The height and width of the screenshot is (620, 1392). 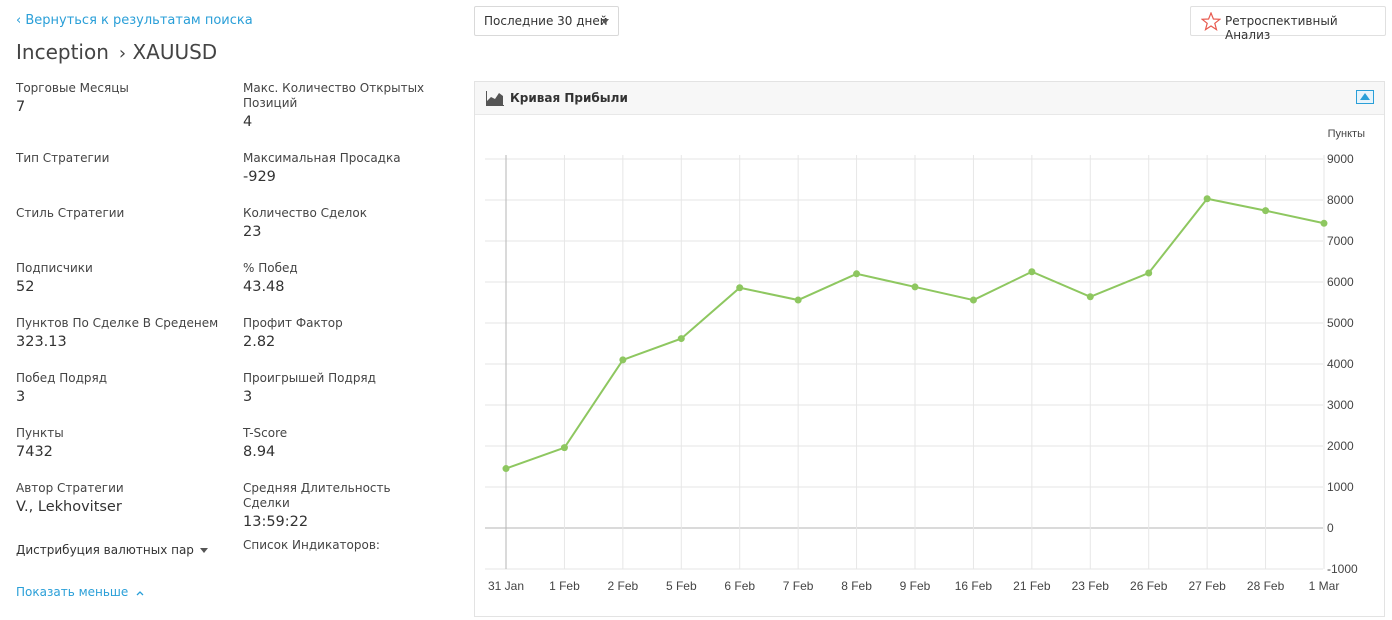 I want to click on period-select: Последние 30 дней, so click(x=546, y=21).